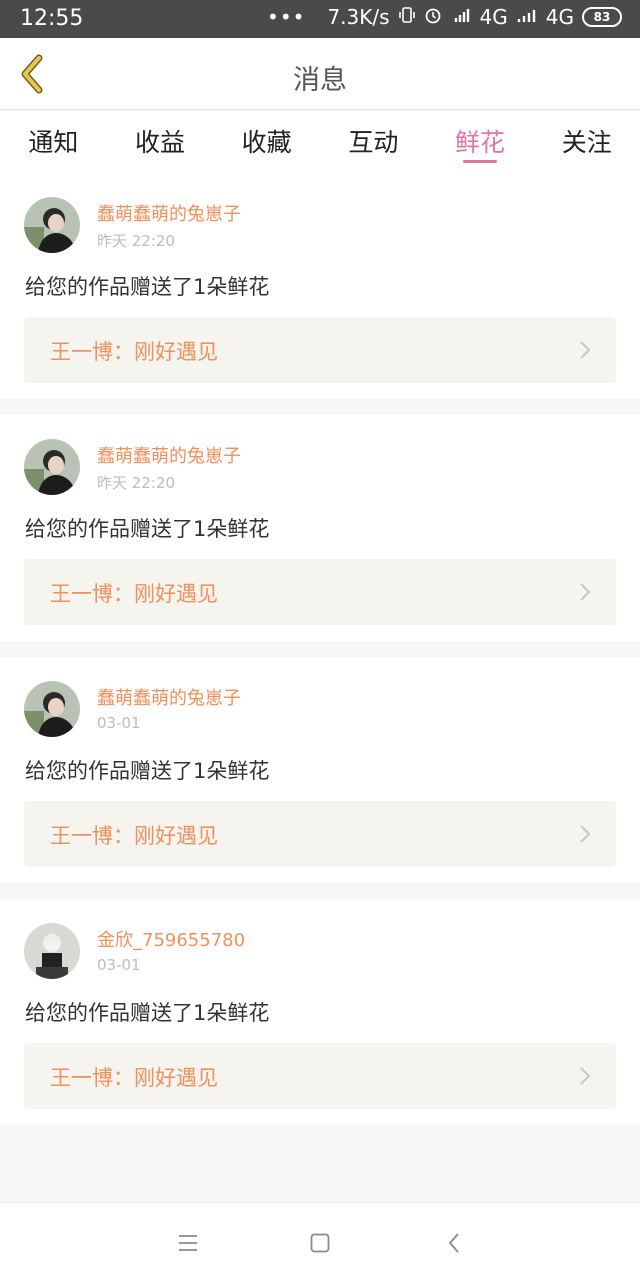  What do you see at coordinates (586, 142) in the screenshot?
I see `tab-follows: 关注` at bounding box center [586, 142].